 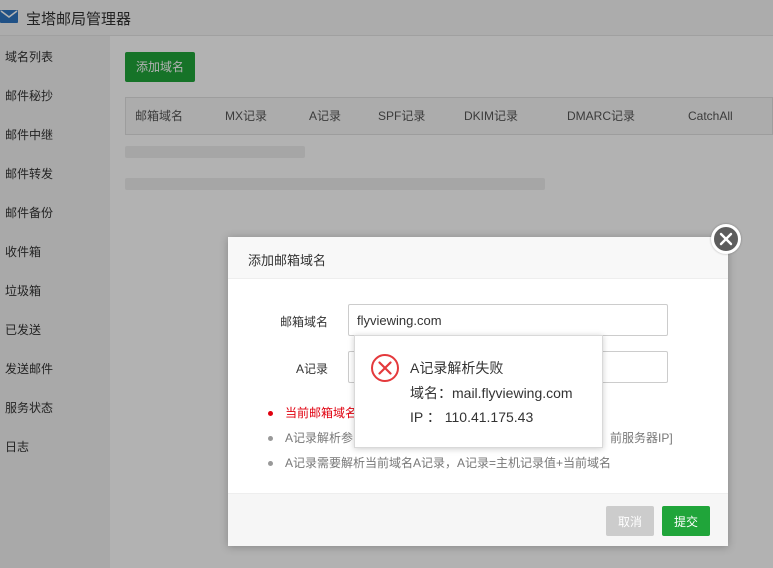 I want to click on popup-title: A记录解析失败, so click(x=457, y=368).